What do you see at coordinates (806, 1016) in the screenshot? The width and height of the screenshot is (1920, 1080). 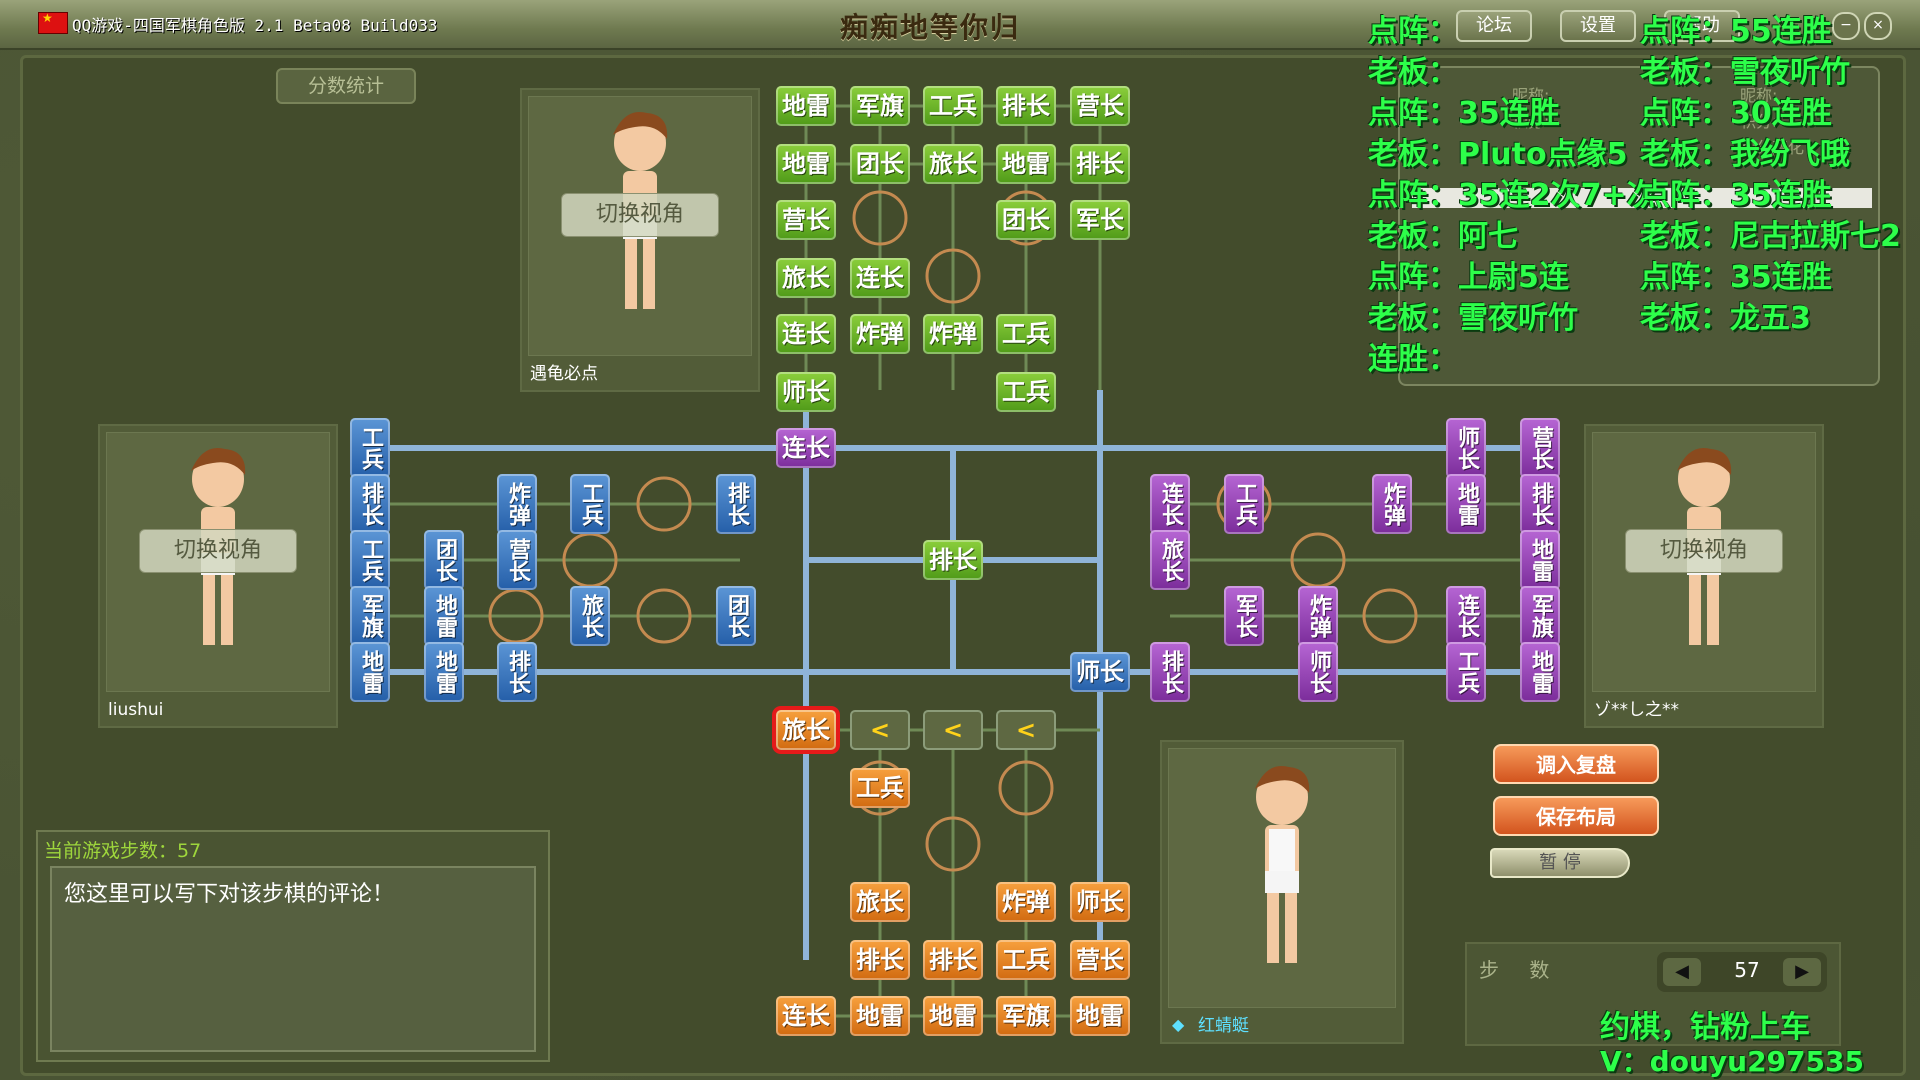 I see `piece-bottom-r6c1: 连长` at bounding box center [806, 1016].